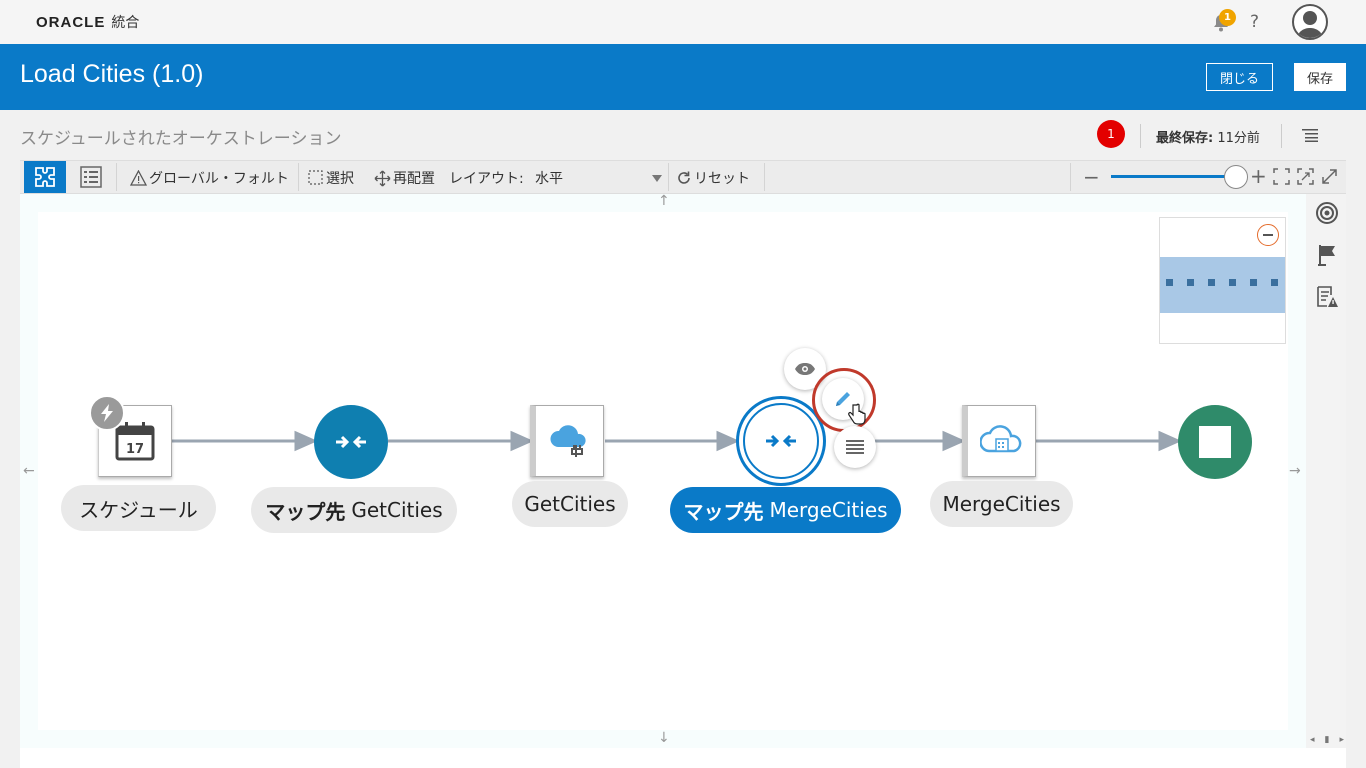 The width and height of the screenshot is (1366, 768). What do you see at coordinates (1310, 135) in the screenshot?
I see `hamburger-menu-icon` at bounding box center [1310, 135].